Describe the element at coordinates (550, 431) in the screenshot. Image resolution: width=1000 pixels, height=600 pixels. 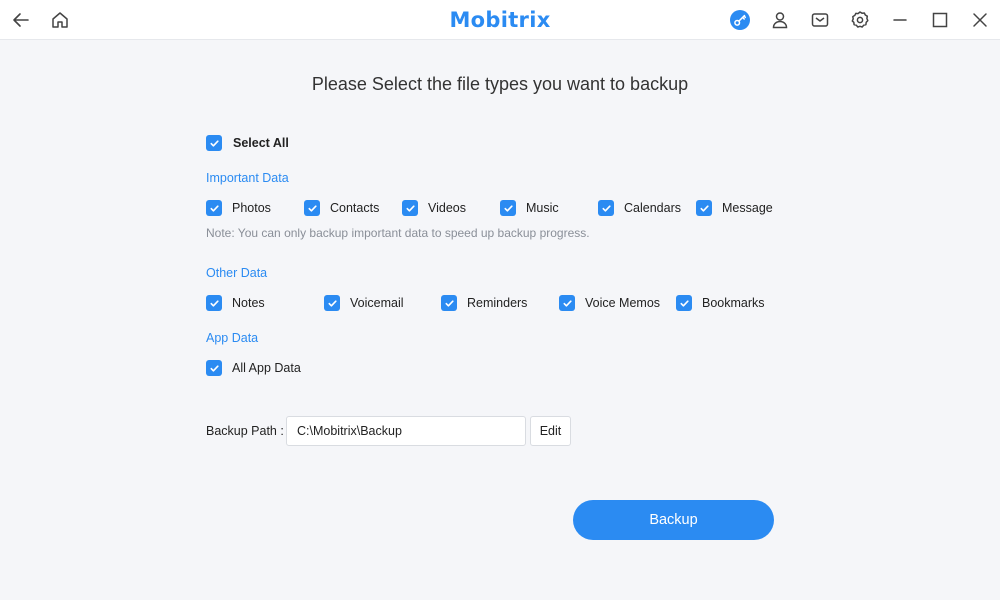
I see `edit-path-button: Edit` at that location.